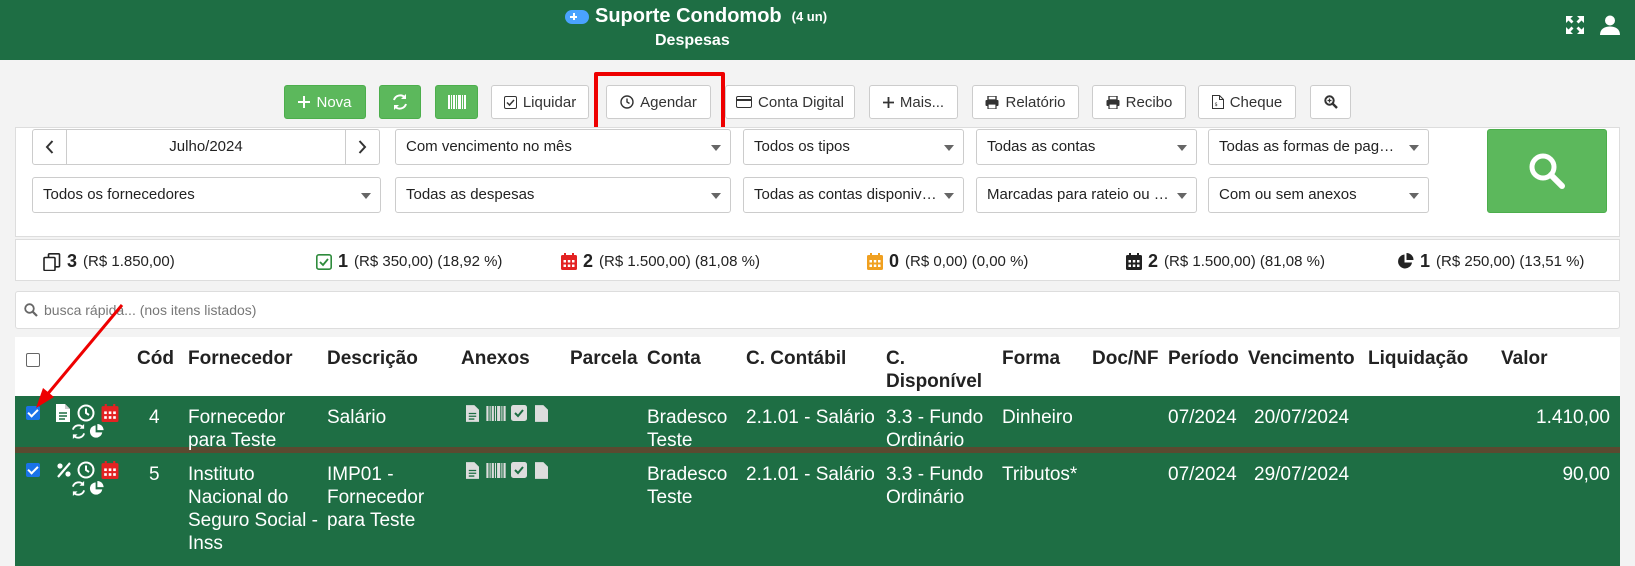 This screenshot has height=566, width=1635. I want to click on col-parcela: Parcela, so click(604, 358).